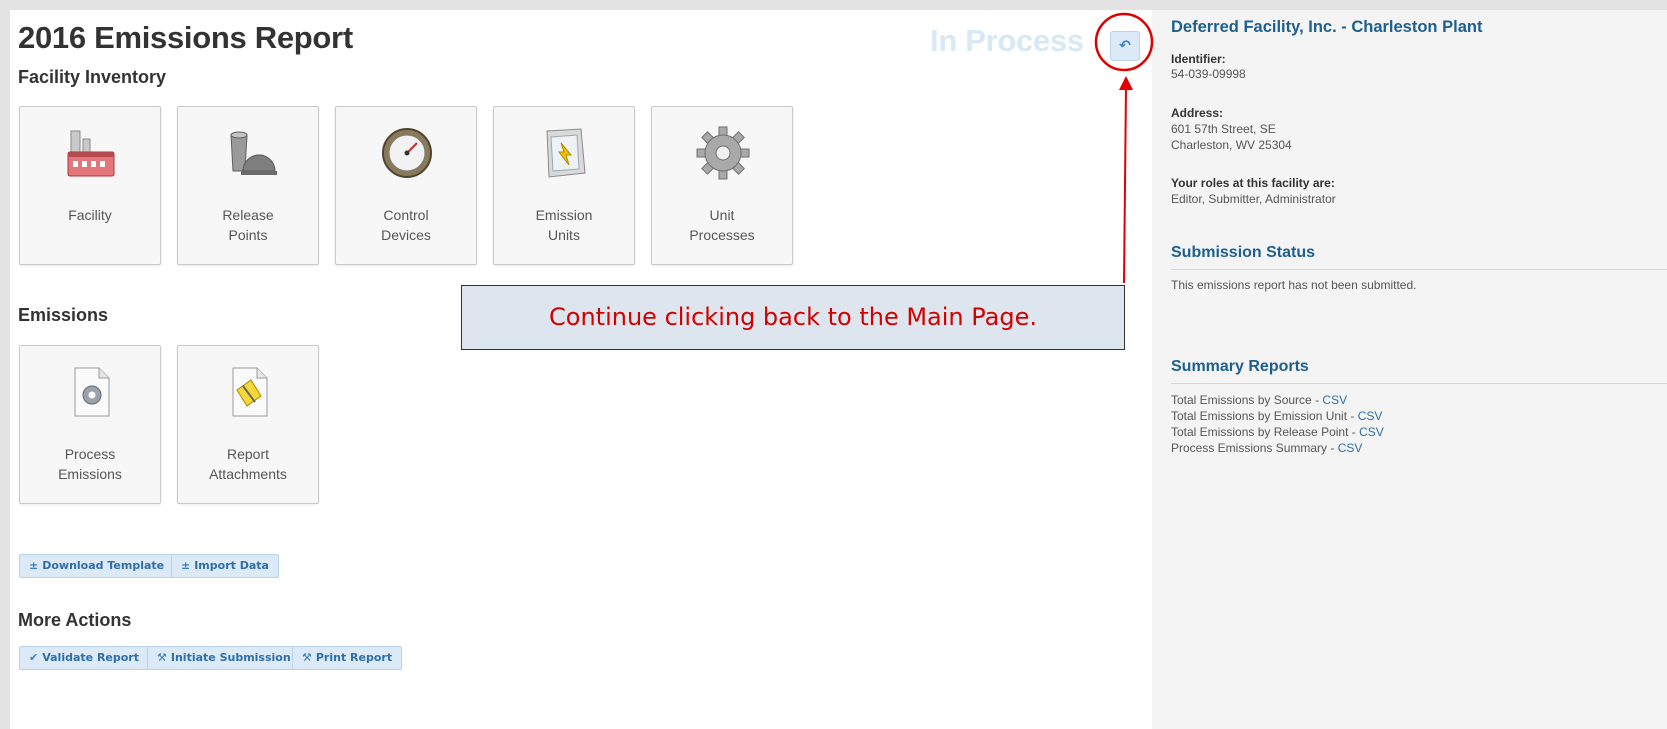 Image resolution: width=1667 pixels, height=729 pixels. I want to click on highlight-circle, so click(1124, 42).